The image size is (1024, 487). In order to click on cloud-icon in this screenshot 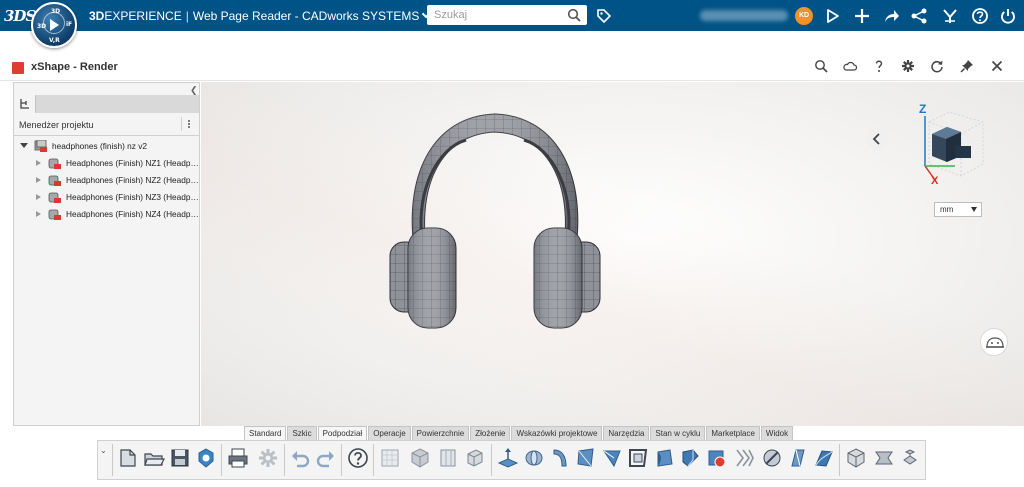, I will do `click(850, 66)`.